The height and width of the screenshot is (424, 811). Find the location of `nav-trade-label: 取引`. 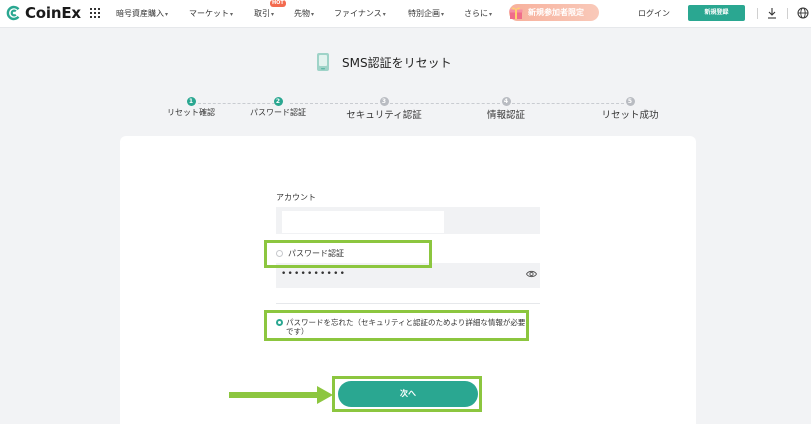

nav-trade-label: 取引 is located at coordinates (262, 13).